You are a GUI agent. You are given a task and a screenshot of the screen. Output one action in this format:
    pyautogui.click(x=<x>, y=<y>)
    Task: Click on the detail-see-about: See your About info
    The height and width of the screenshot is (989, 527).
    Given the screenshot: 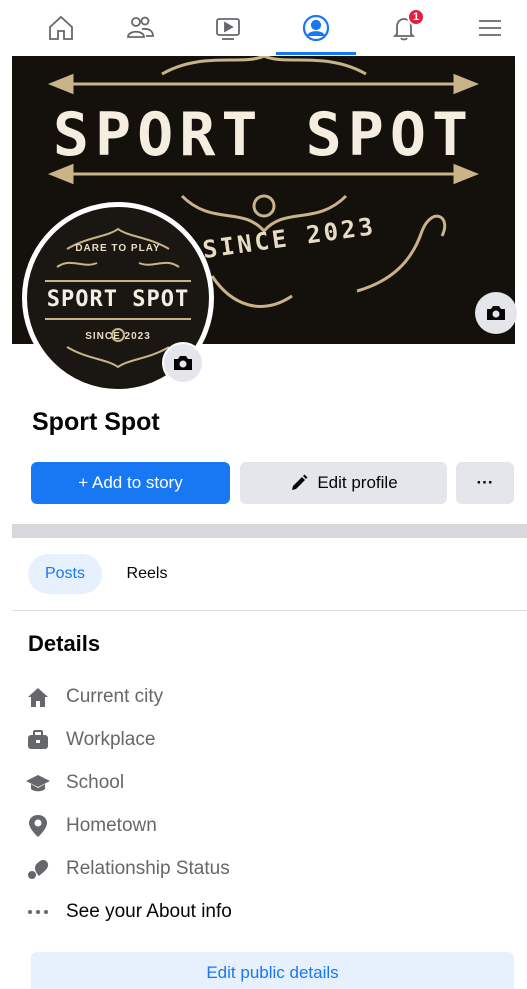 What is the action you would take?
    pyautogui.click(x=128, y=912)
    